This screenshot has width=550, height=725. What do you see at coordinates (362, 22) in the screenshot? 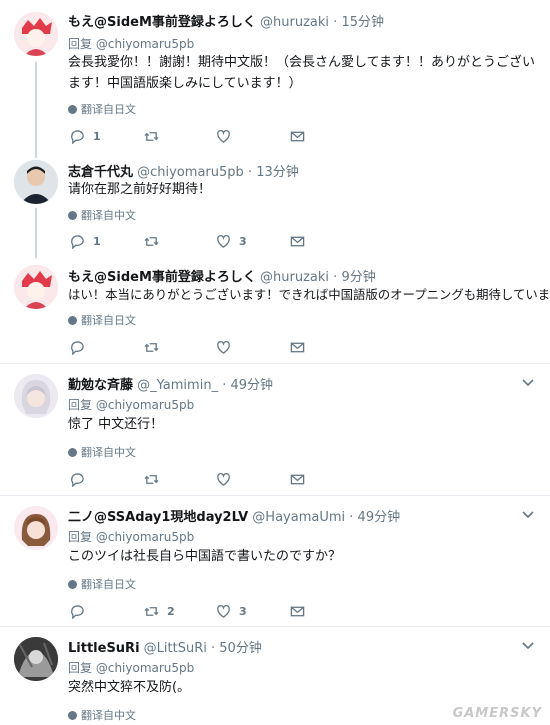
I see `timestamp: 15分钟` at bounding box center [362, 22].